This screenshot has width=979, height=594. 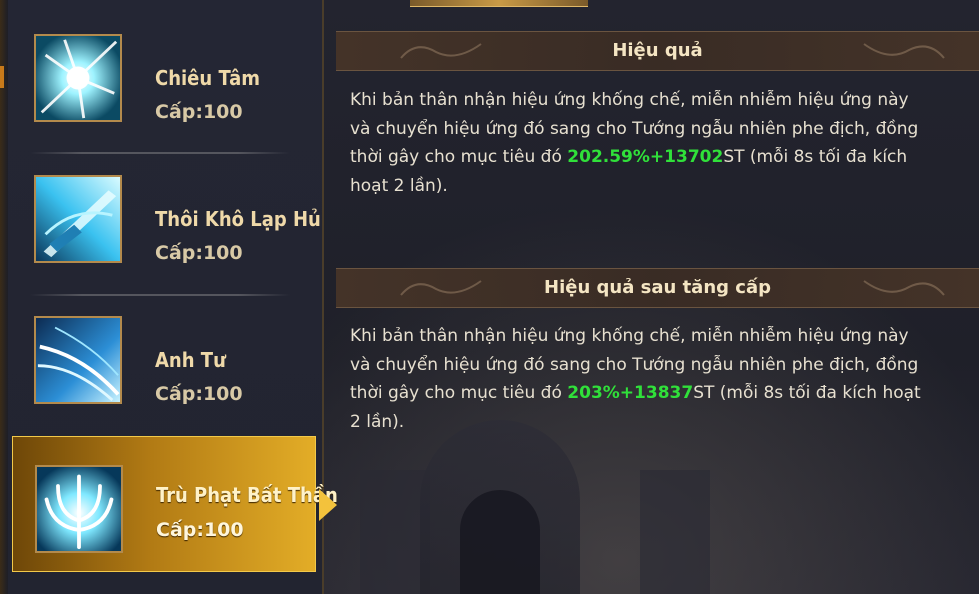 I want to click on next-effect-header: Hiệu quả sau tăng cấp, so click(x=657, y=288).